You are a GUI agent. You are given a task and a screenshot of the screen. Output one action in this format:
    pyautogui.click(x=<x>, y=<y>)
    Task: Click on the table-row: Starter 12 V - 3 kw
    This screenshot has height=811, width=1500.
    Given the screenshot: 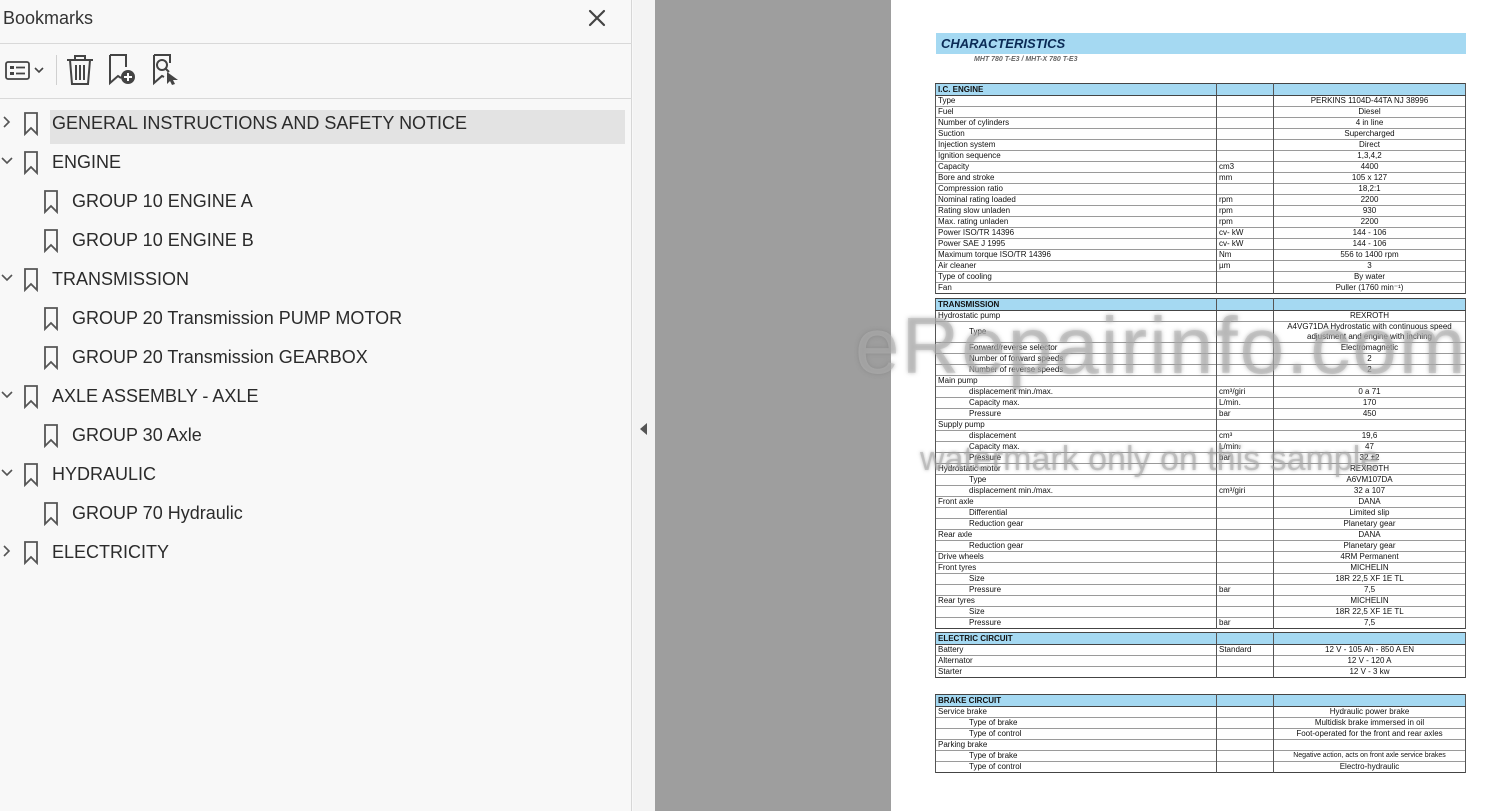 What is the action you would take?
    pyautogui.click(x=1200, y=672)
    